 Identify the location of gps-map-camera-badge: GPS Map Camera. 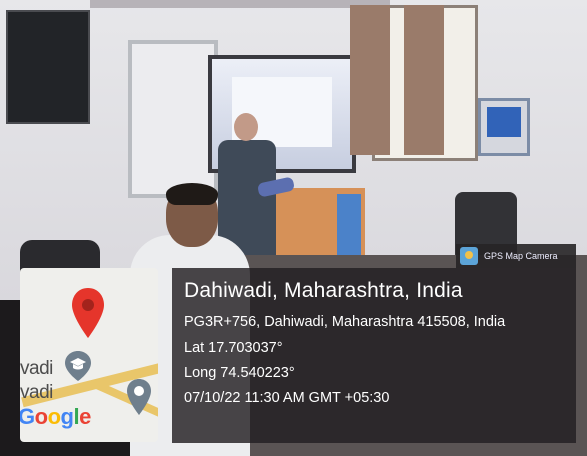
(516, 256).